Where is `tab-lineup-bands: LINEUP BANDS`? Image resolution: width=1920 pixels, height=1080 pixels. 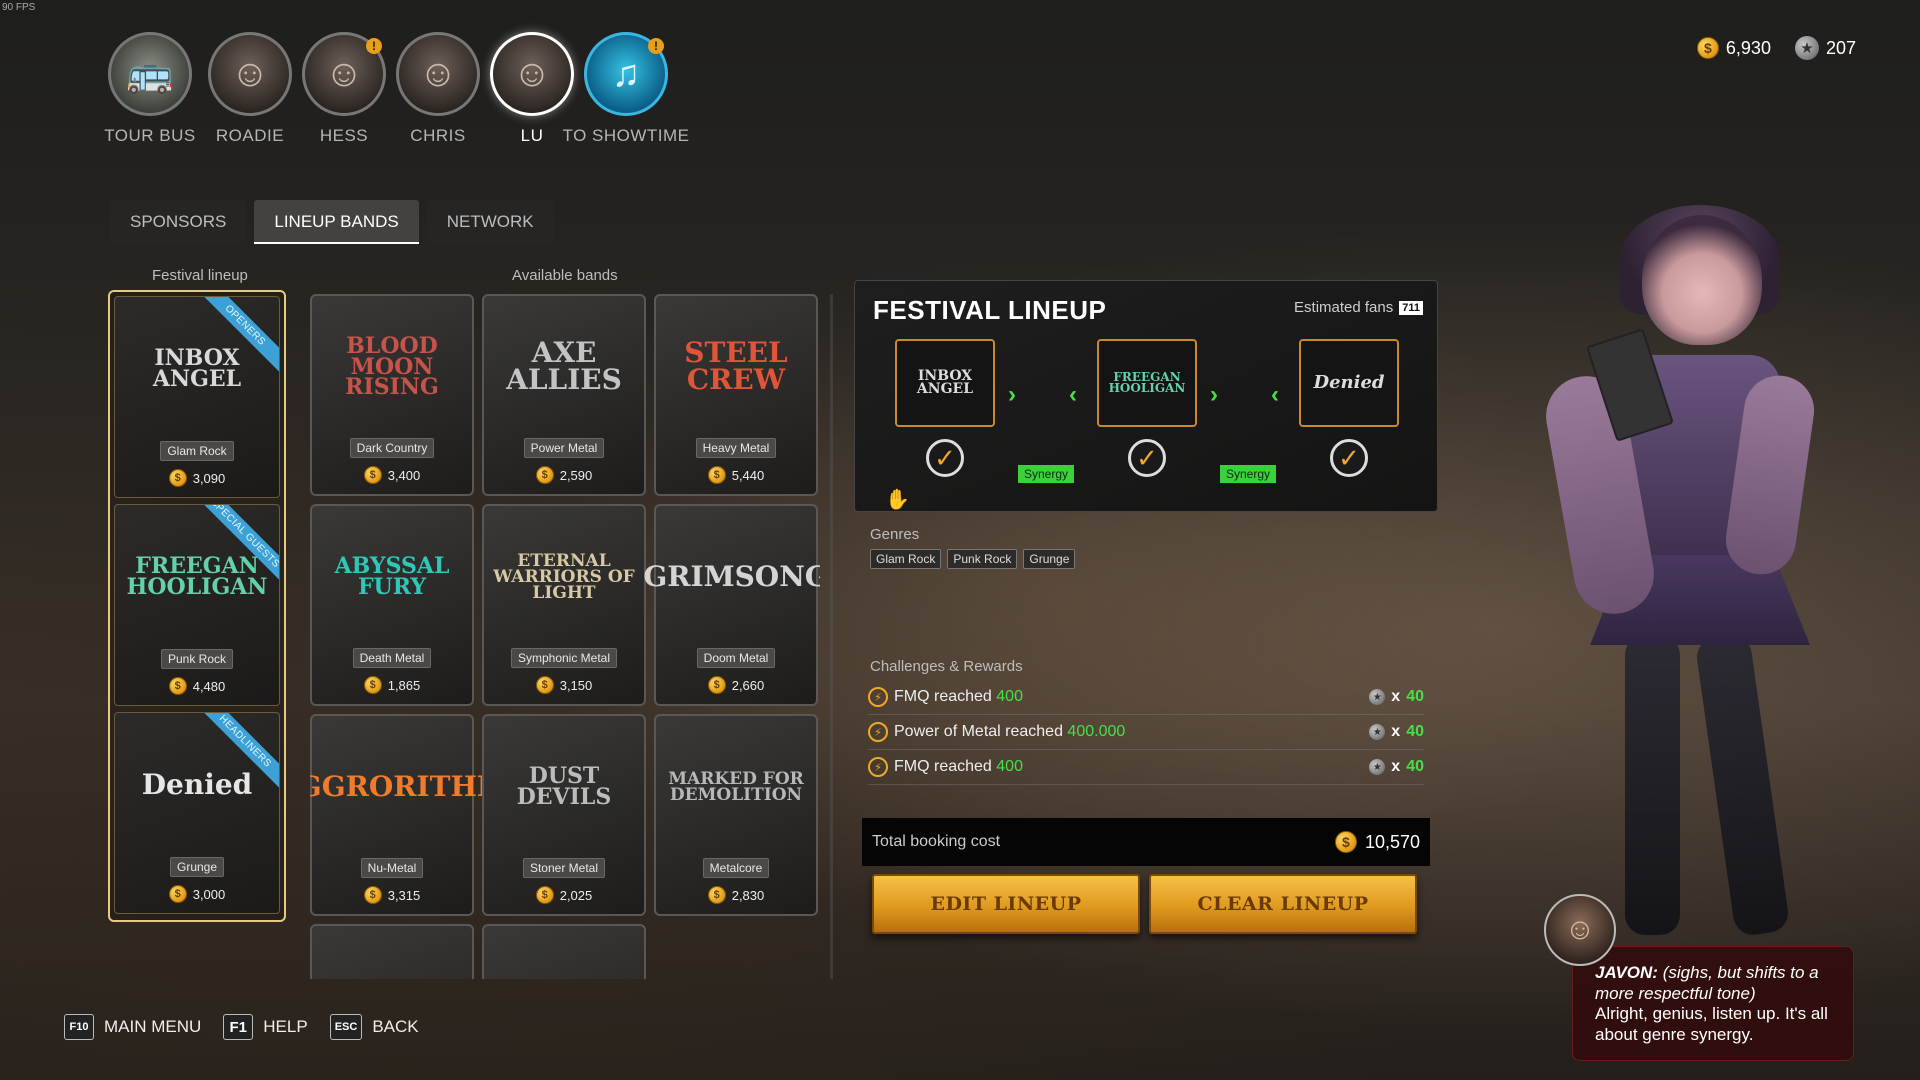 tab-lineup-bands: LINEUP BANDS is located at coordinates (336, 222).